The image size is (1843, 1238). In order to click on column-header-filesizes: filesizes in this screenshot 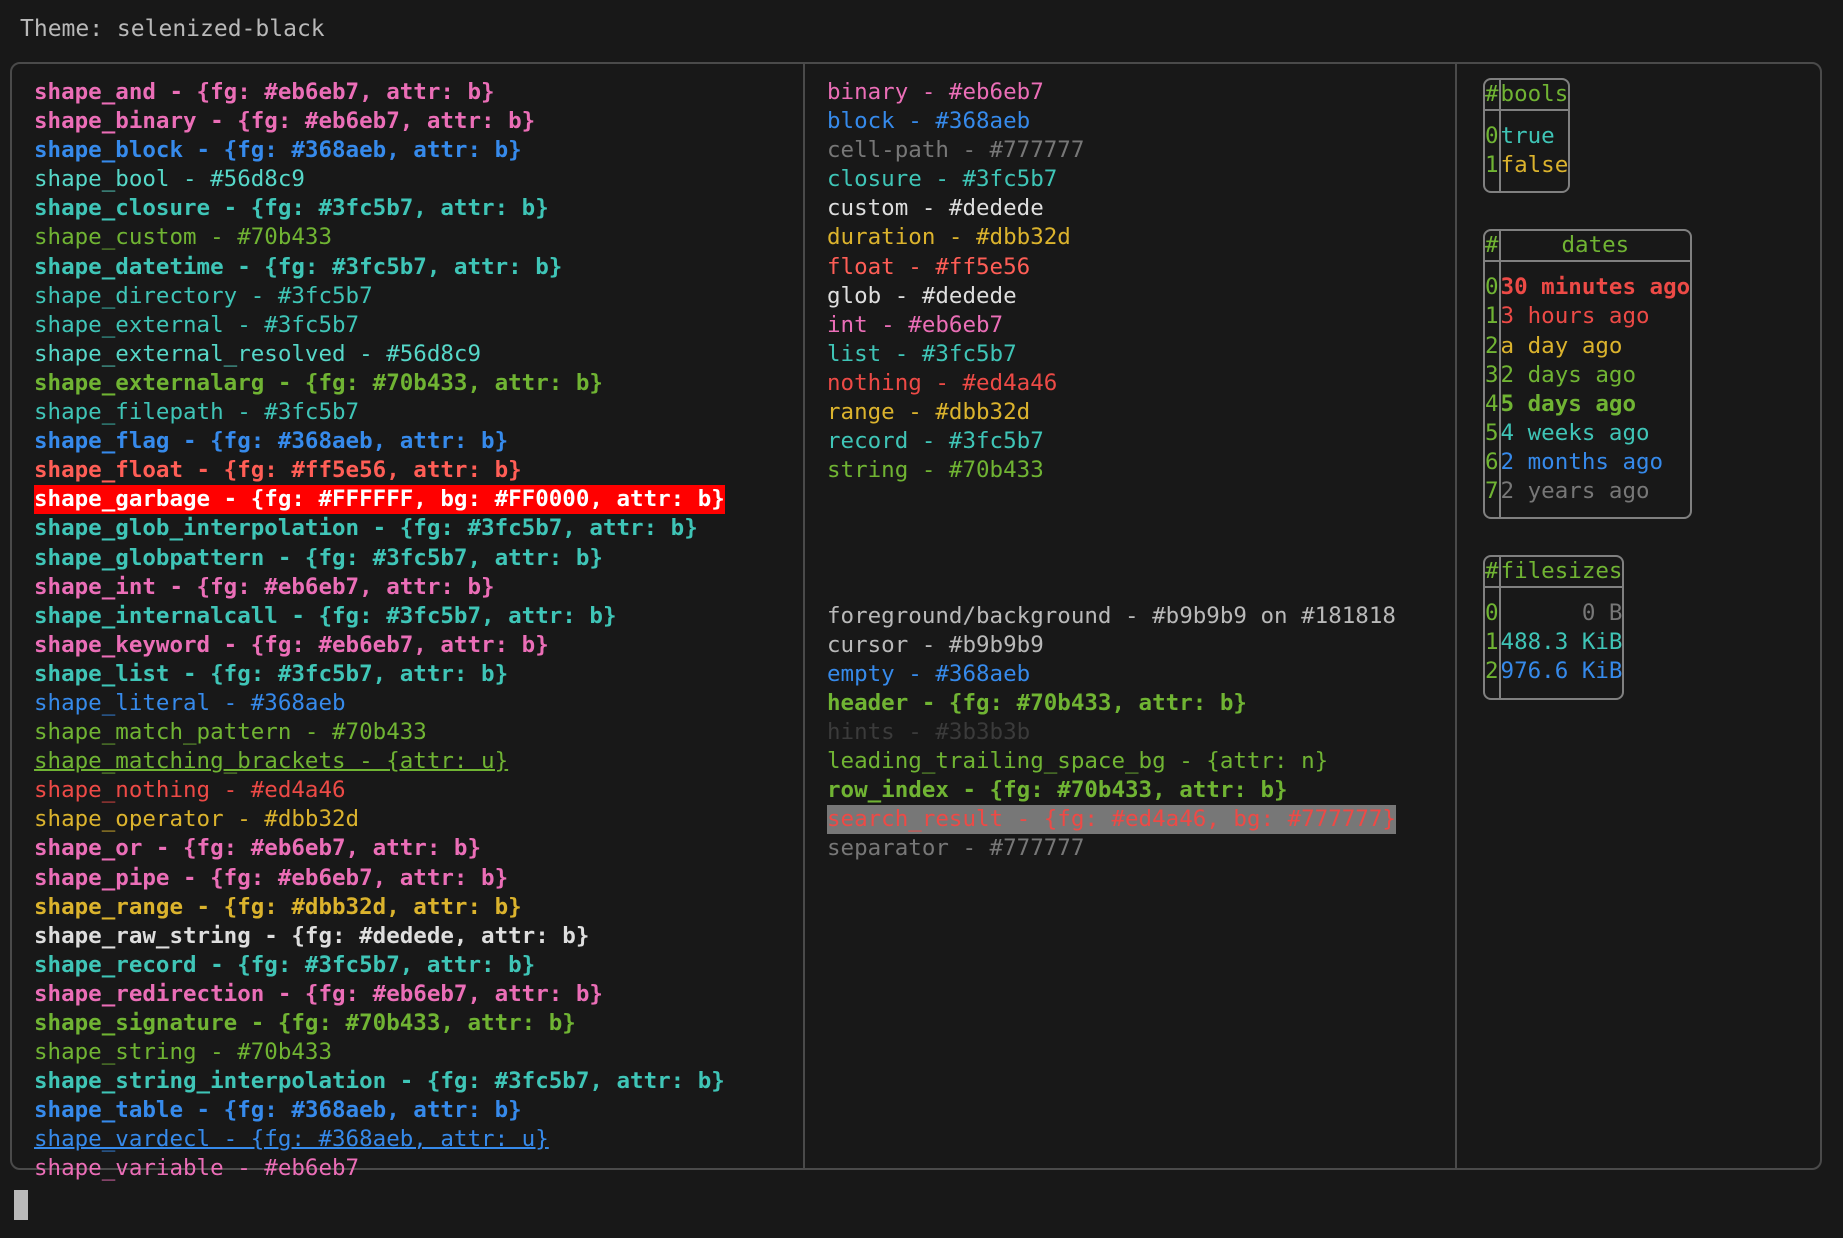, I will do `click(1561, 573)`.